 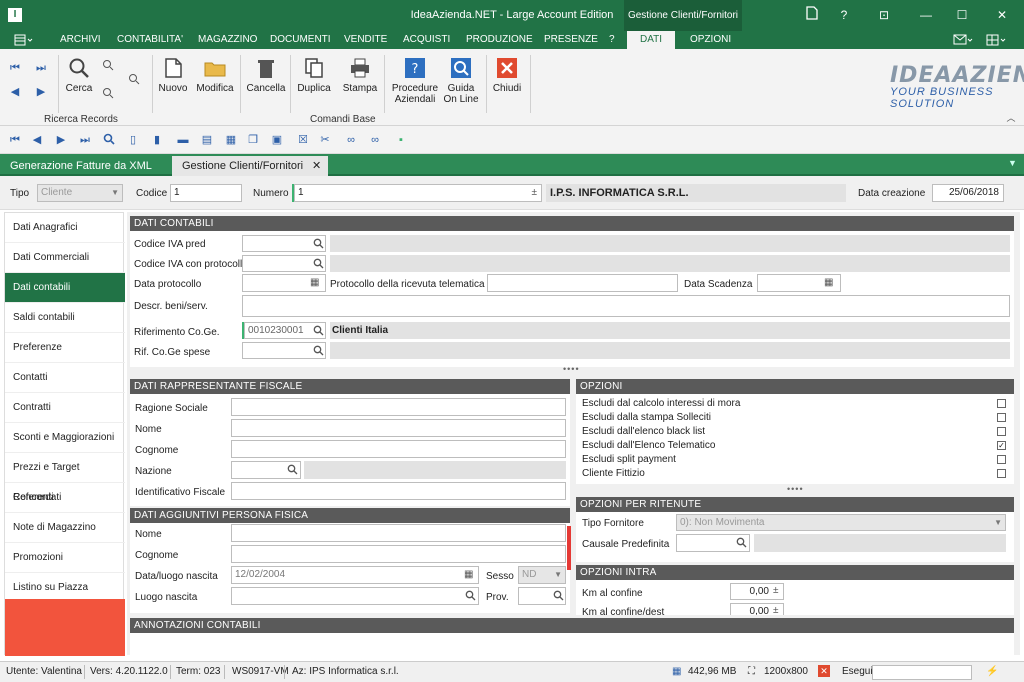 What do you see at coordinates (375, 140) in the screenshot?
I see `binoculars-next-icon: ∞` at bounding box center [375, 140].